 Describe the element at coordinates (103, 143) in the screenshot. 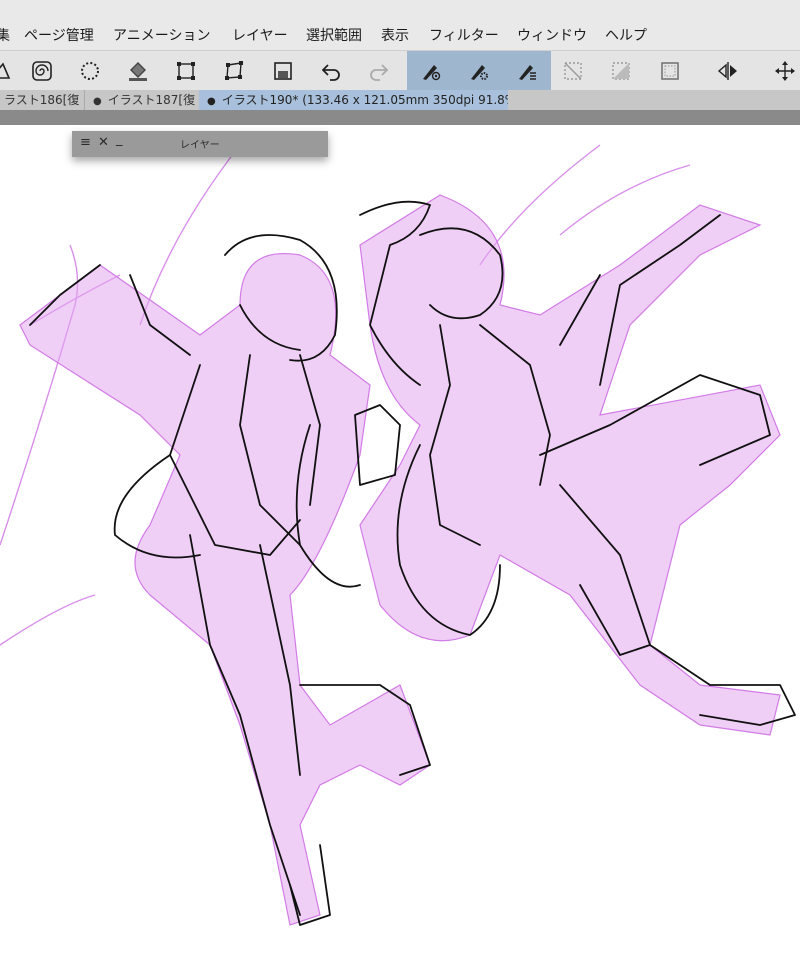

I see `panel-close-icon: ✕` at that location.